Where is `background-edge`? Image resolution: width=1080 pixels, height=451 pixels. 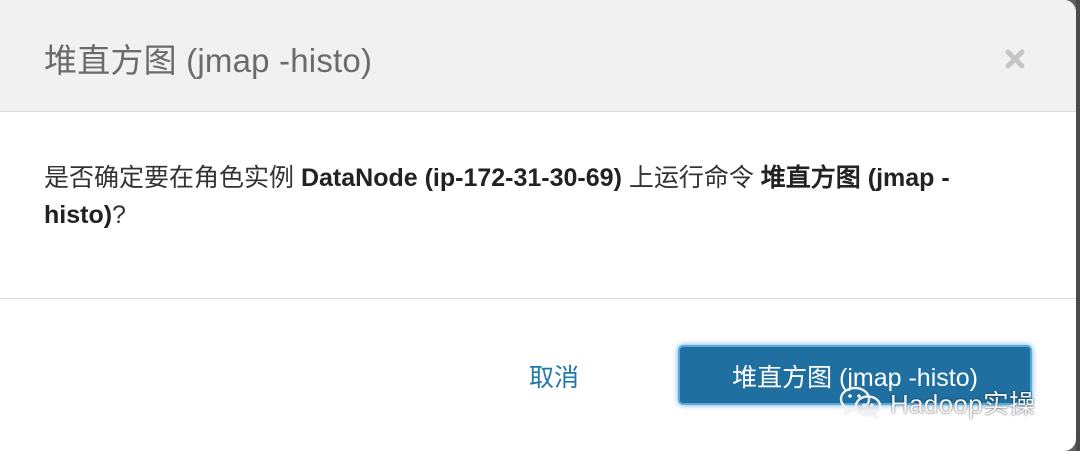
background-edge is located at coordinates (1078, 225).